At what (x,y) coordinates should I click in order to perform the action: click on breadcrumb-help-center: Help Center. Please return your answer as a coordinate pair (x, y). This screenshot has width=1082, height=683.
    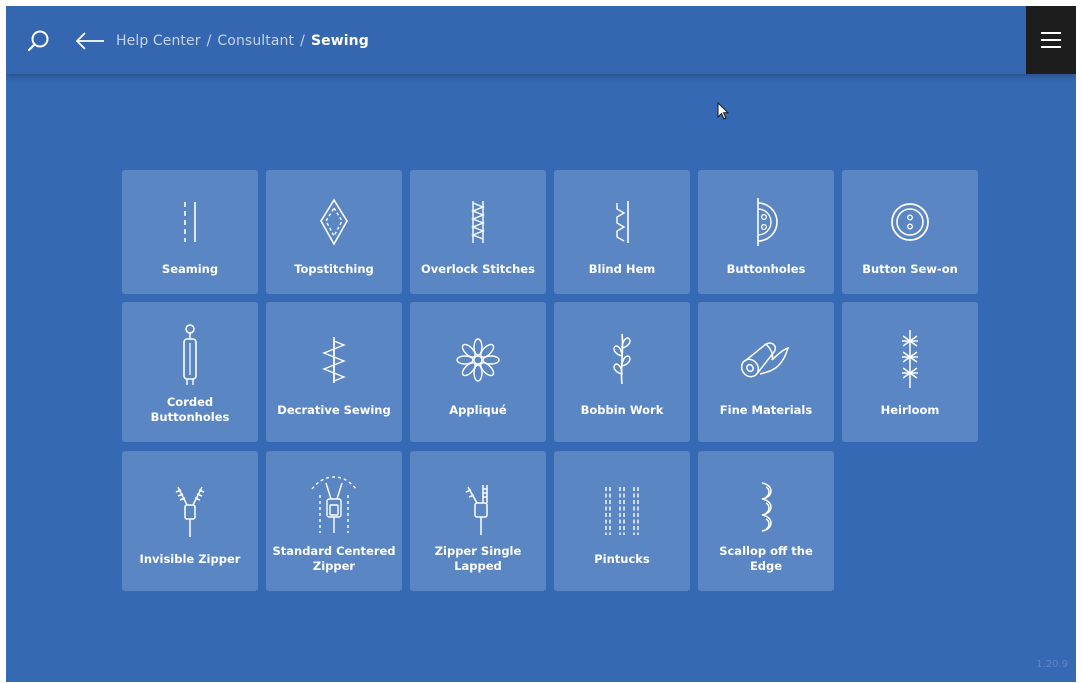
    Looking at the image, I should click on (158, 41).